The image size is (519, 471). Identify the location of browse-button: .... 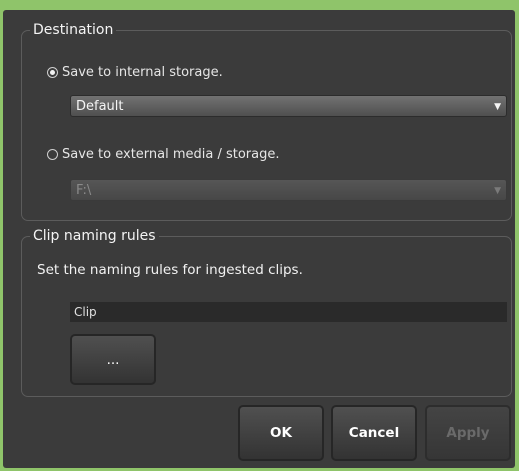
(113, 359).